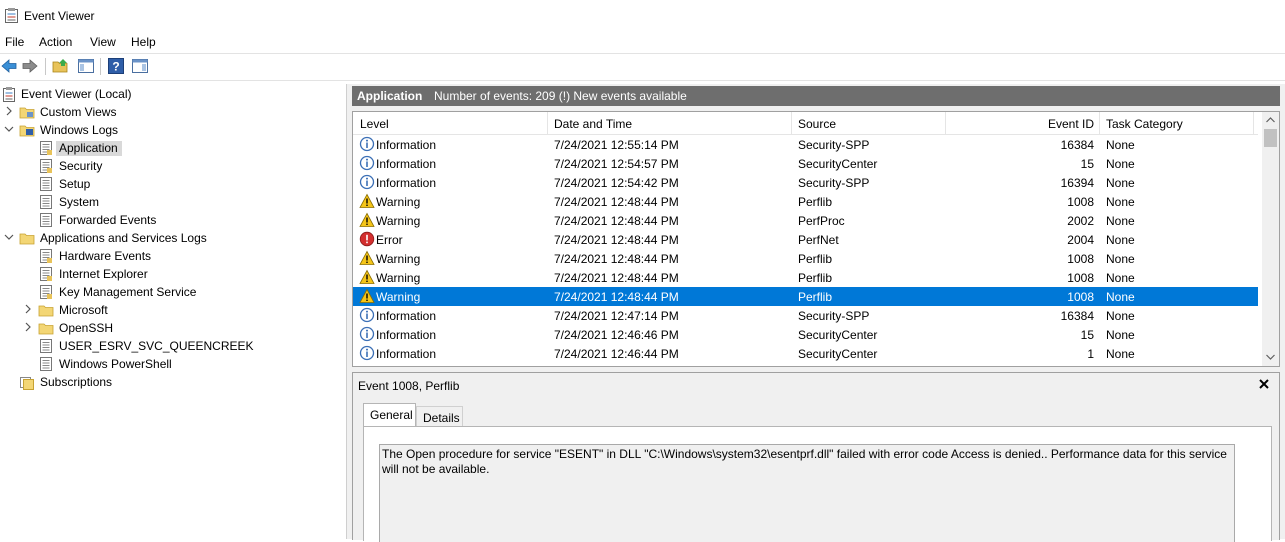  Describe the element at coordinates (1270, 239) in the screenshot. I see `vertical-scrollbar` at that location.